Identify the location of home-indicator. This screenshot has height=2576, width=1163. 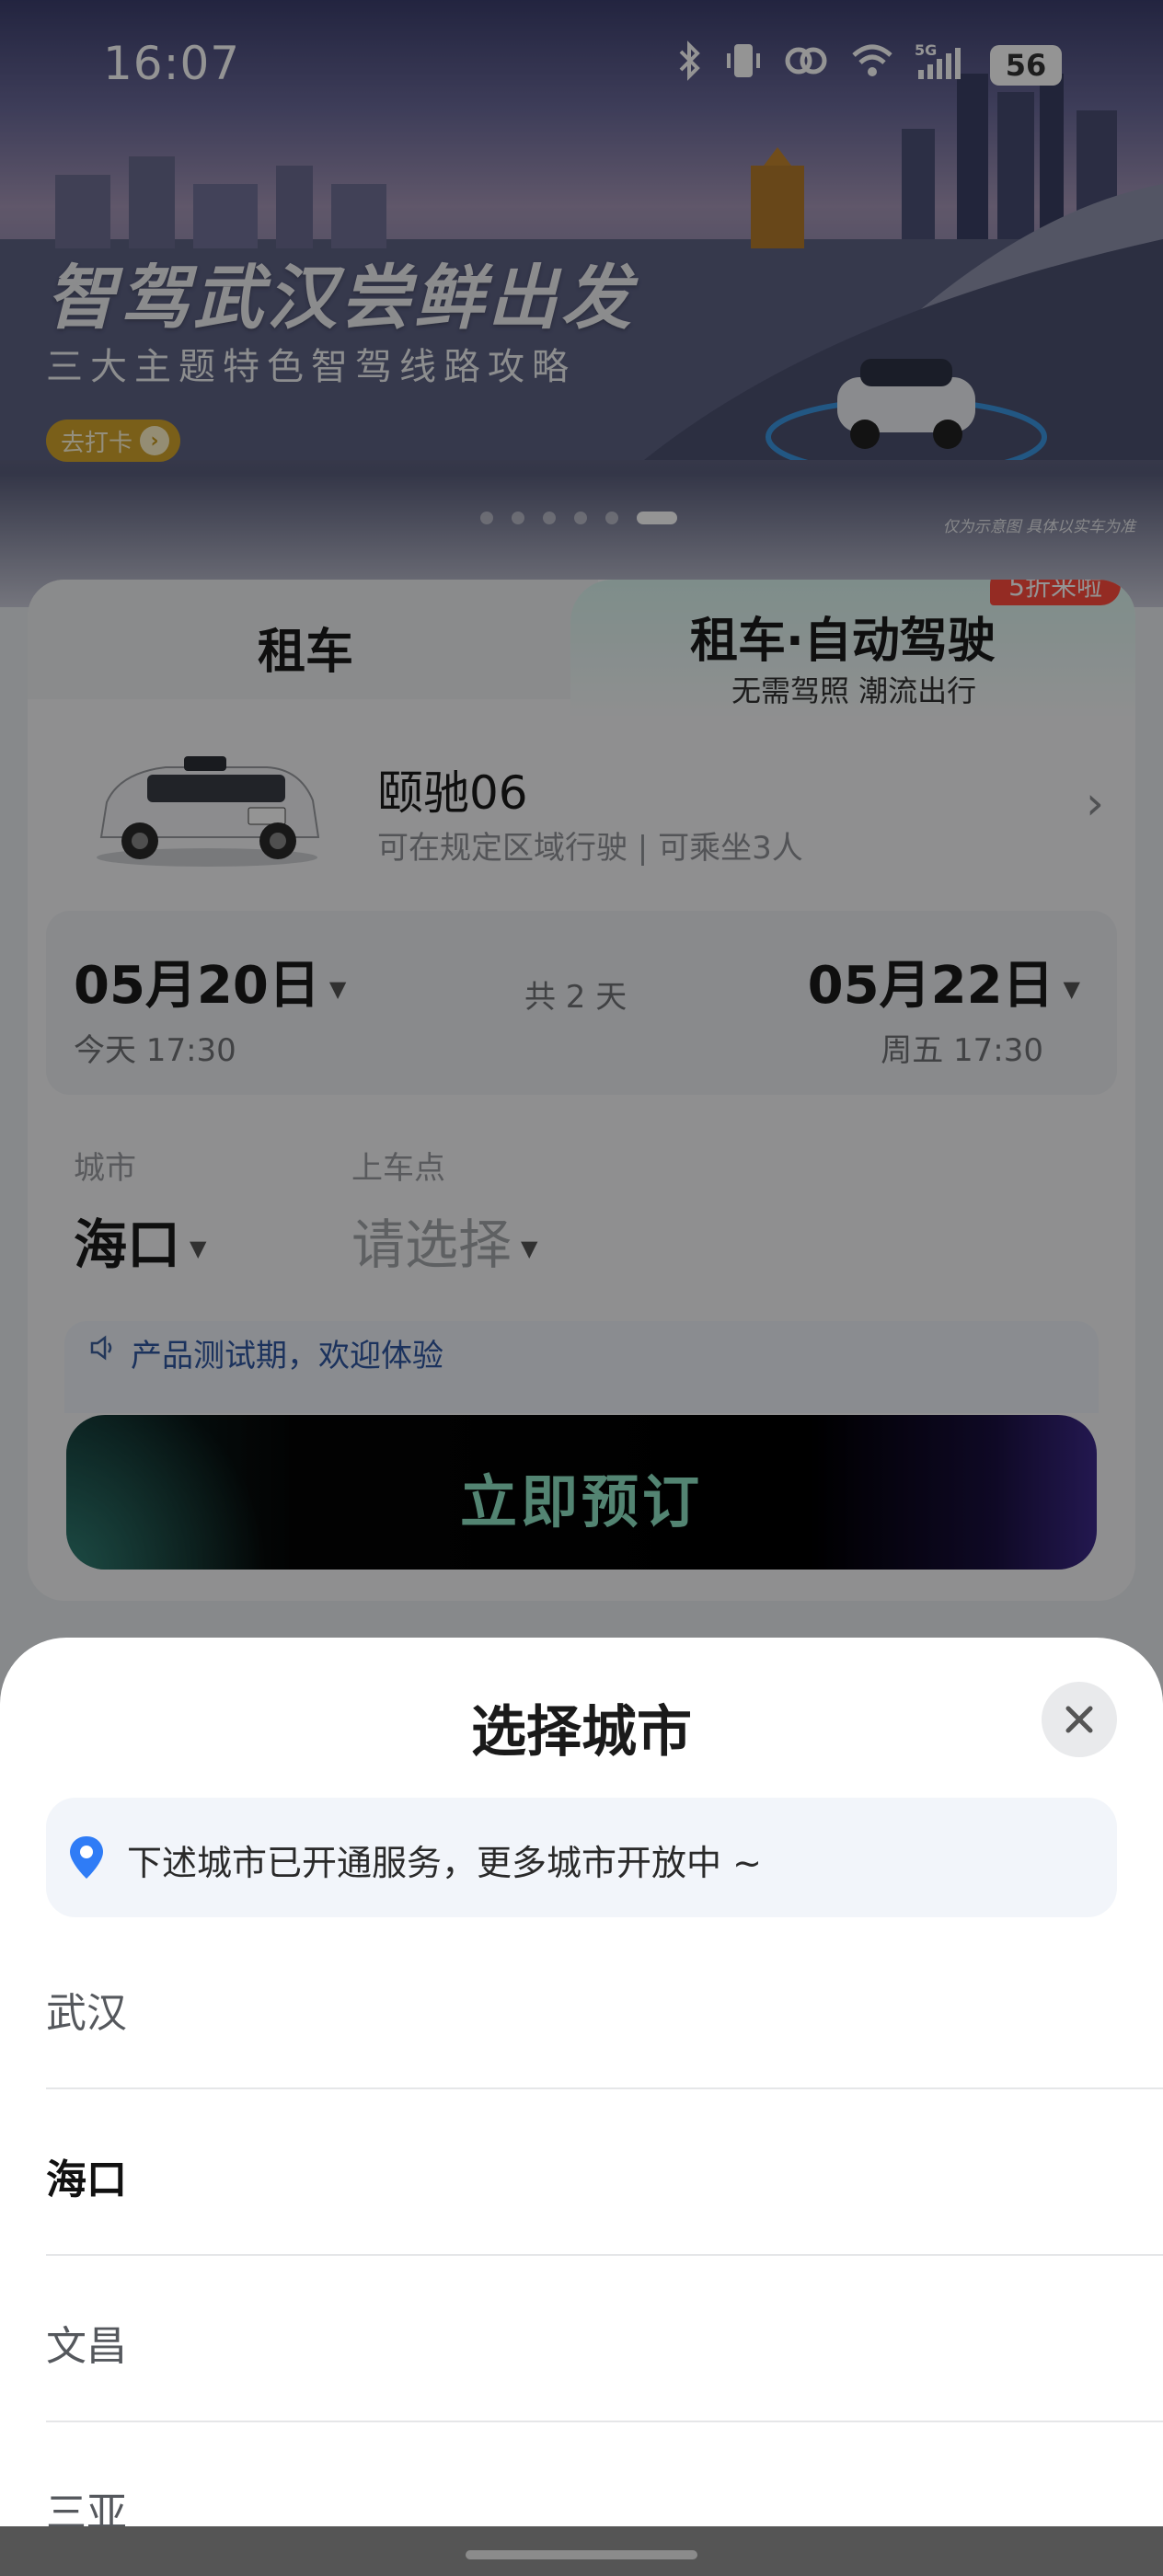
(581, 2554).